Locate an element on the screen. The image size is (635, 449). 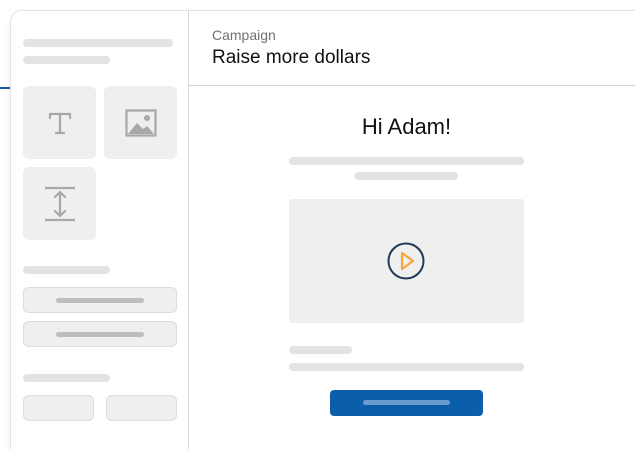
video-block is located at coordinates (406, 261).